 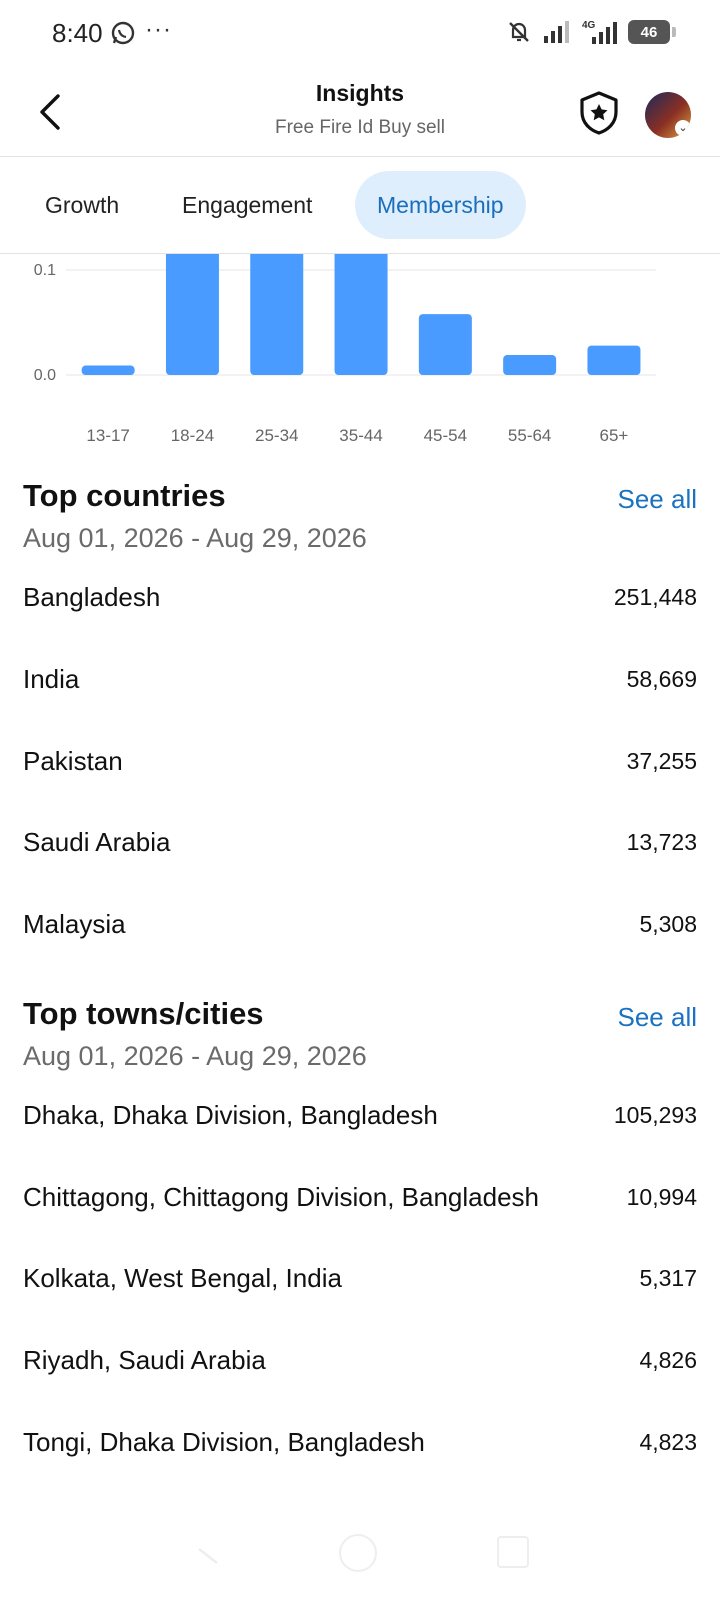 I want to click on y-tick-label: 0.1, so click(x=45, y=270).